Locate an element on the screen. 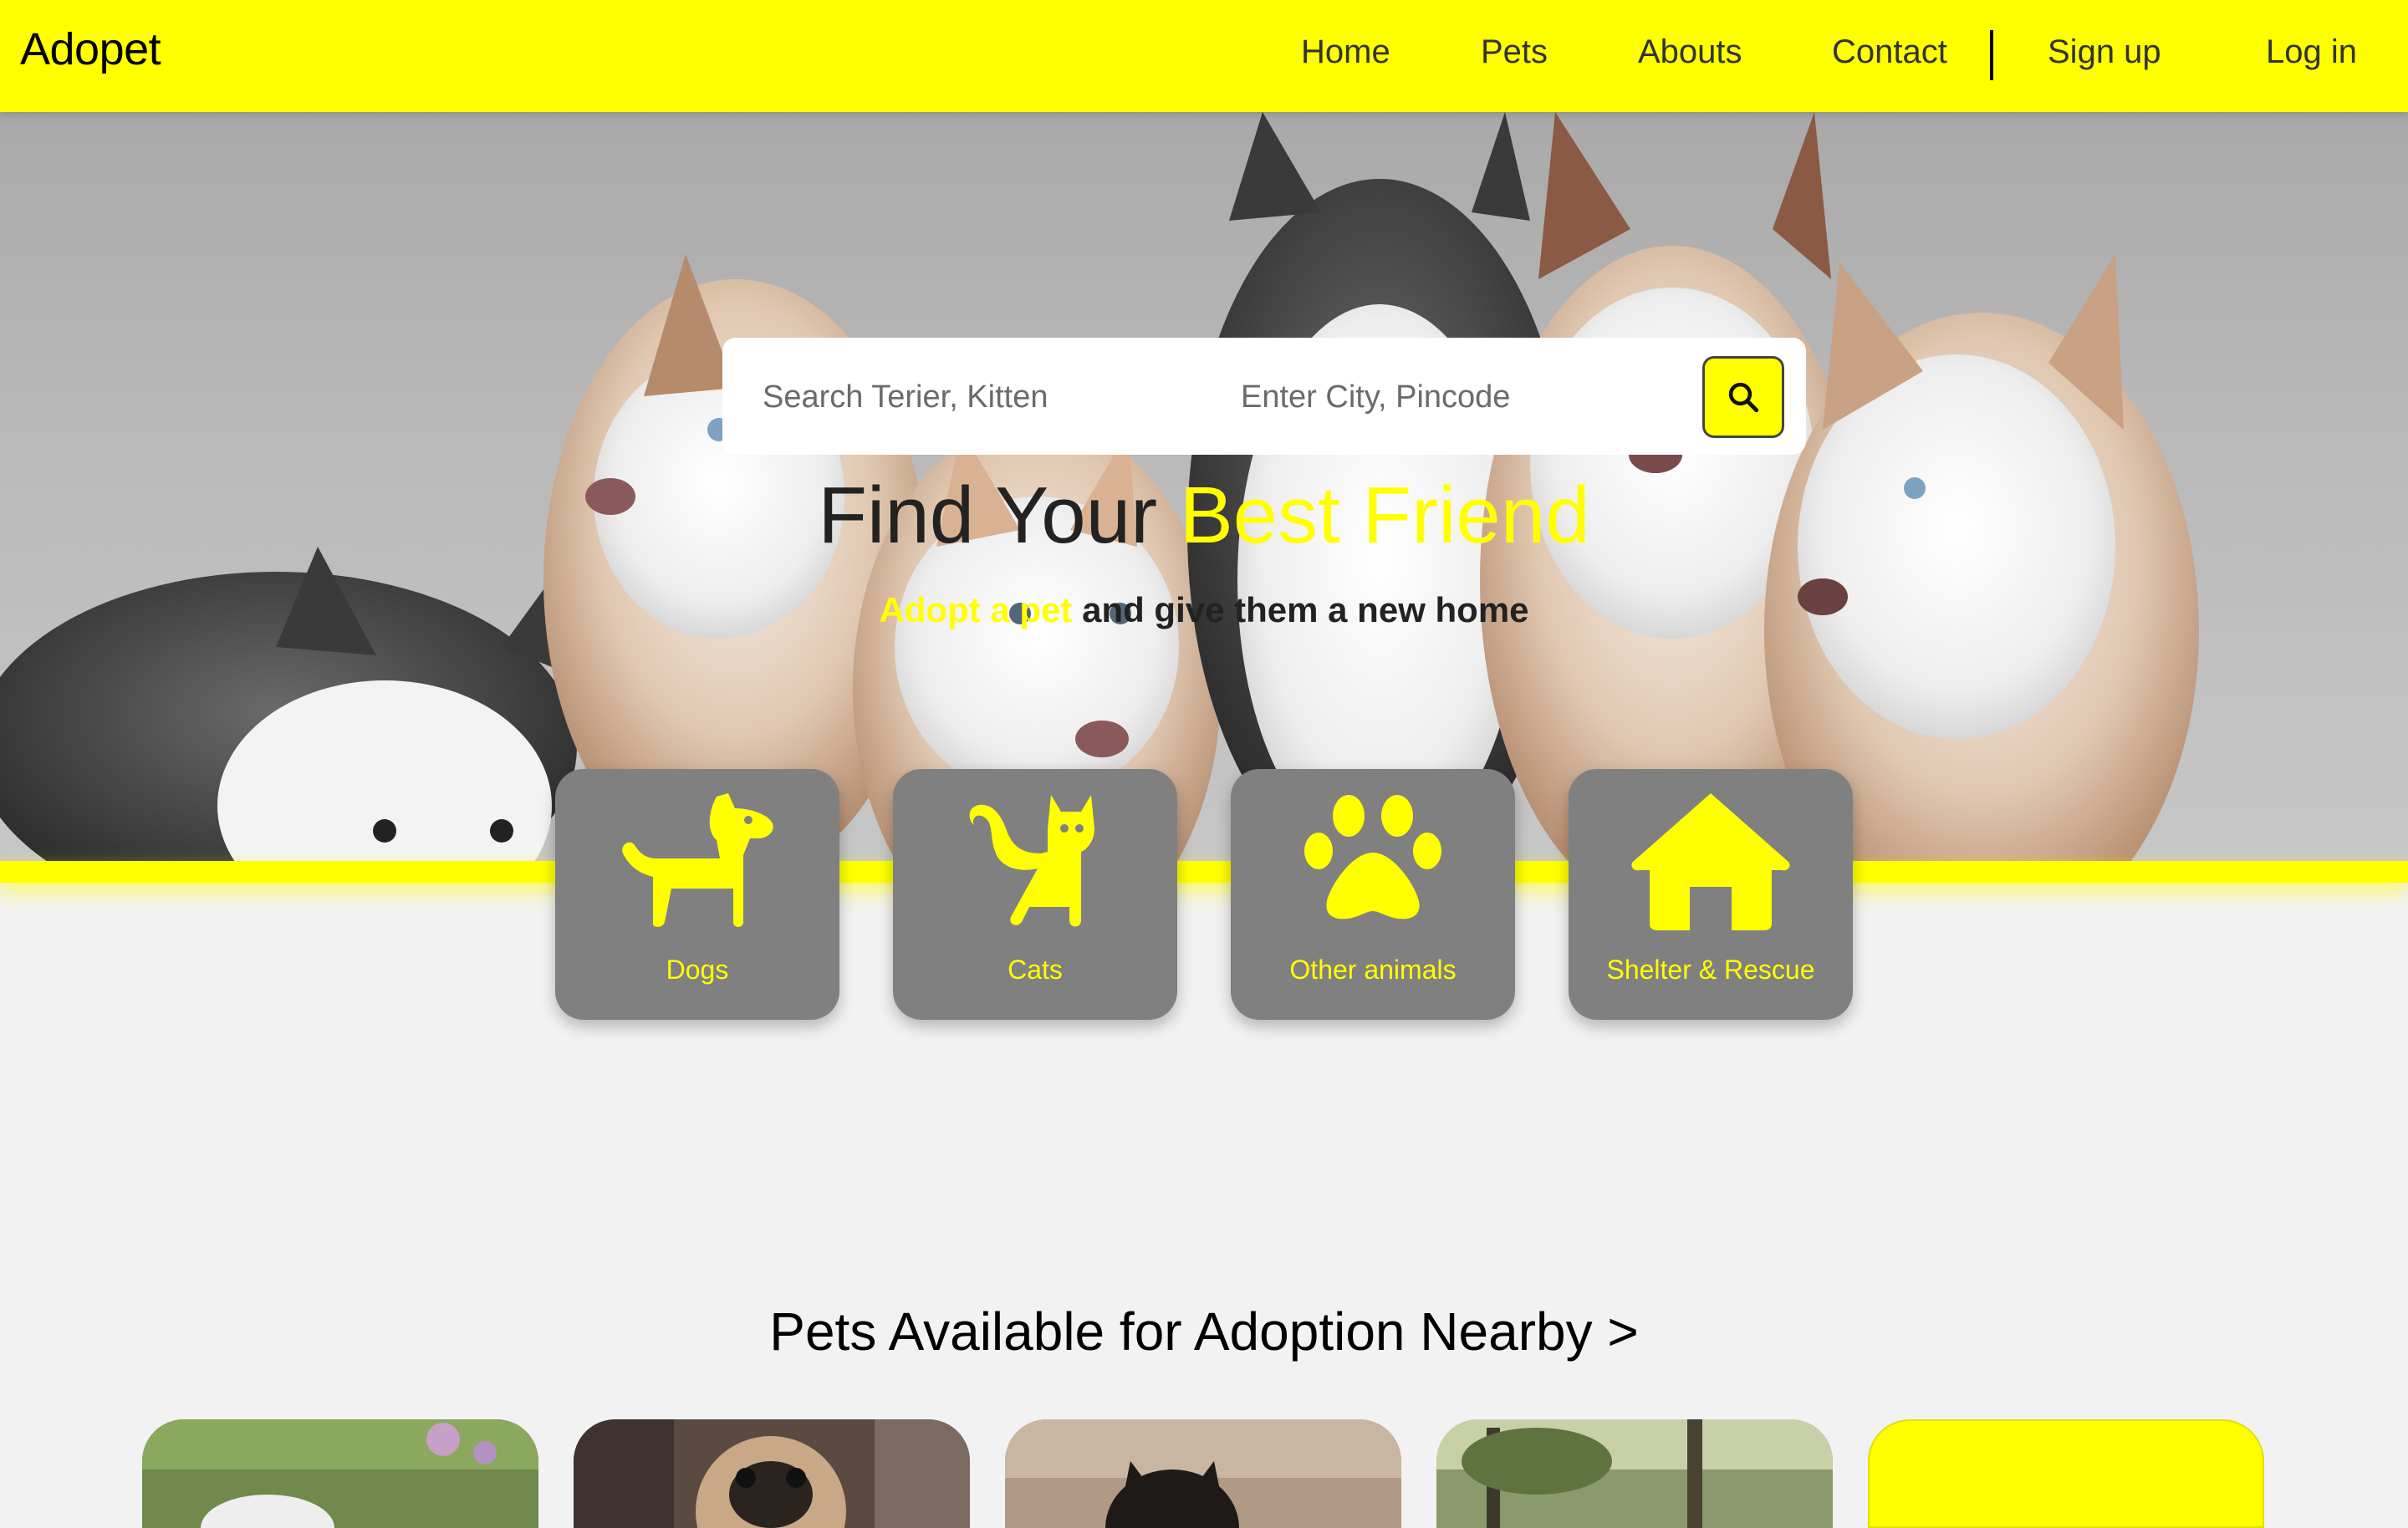 This screenshot has height=1528, width=2408. search-icon is located at coordinates (1744, 398).